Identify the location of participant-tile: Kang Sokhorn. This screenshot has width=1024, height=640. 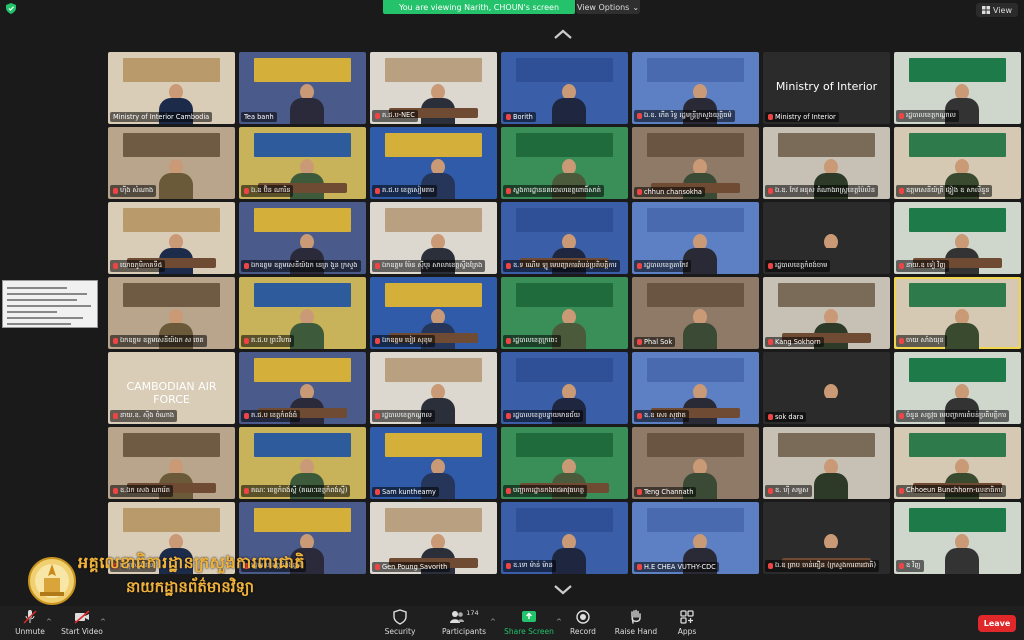
(826, 313).